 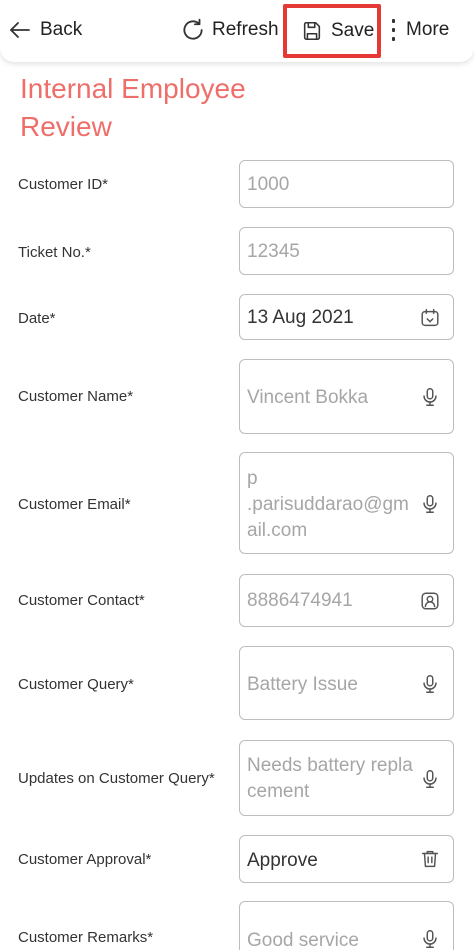 What do you see at coordinates (133, 107) in the screenshot?
I see `page-title: Internal Employee Review` at bounding box center [133, 107].